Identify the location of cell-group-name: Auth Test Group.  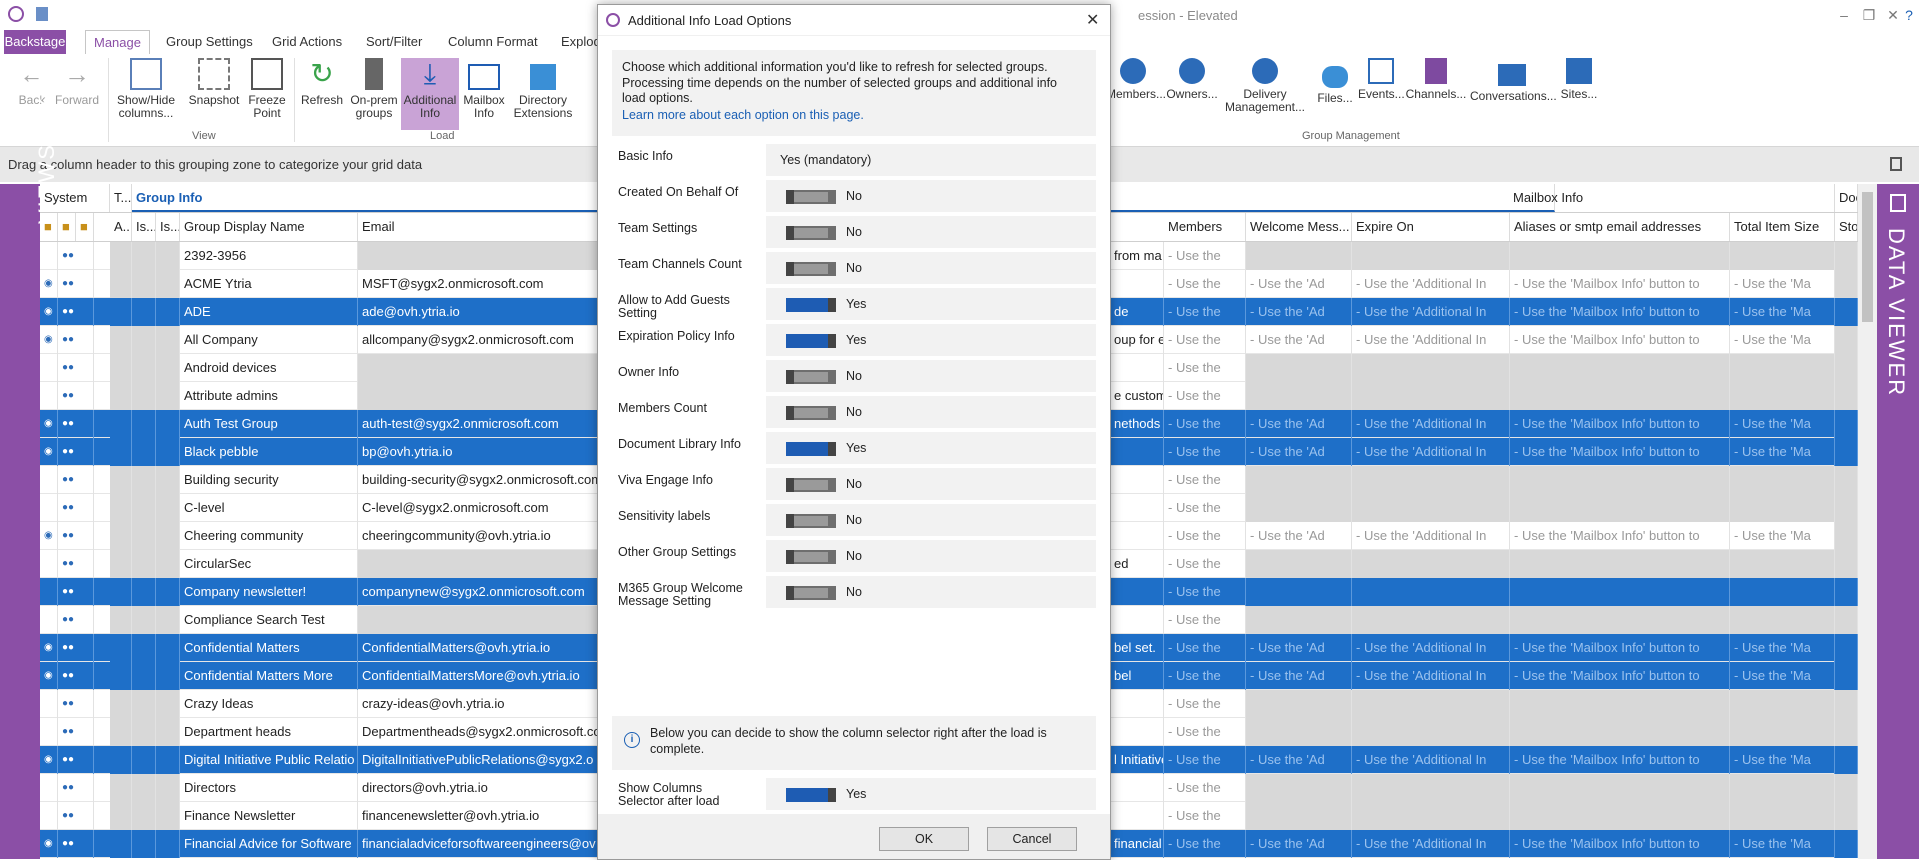
(269, 424).